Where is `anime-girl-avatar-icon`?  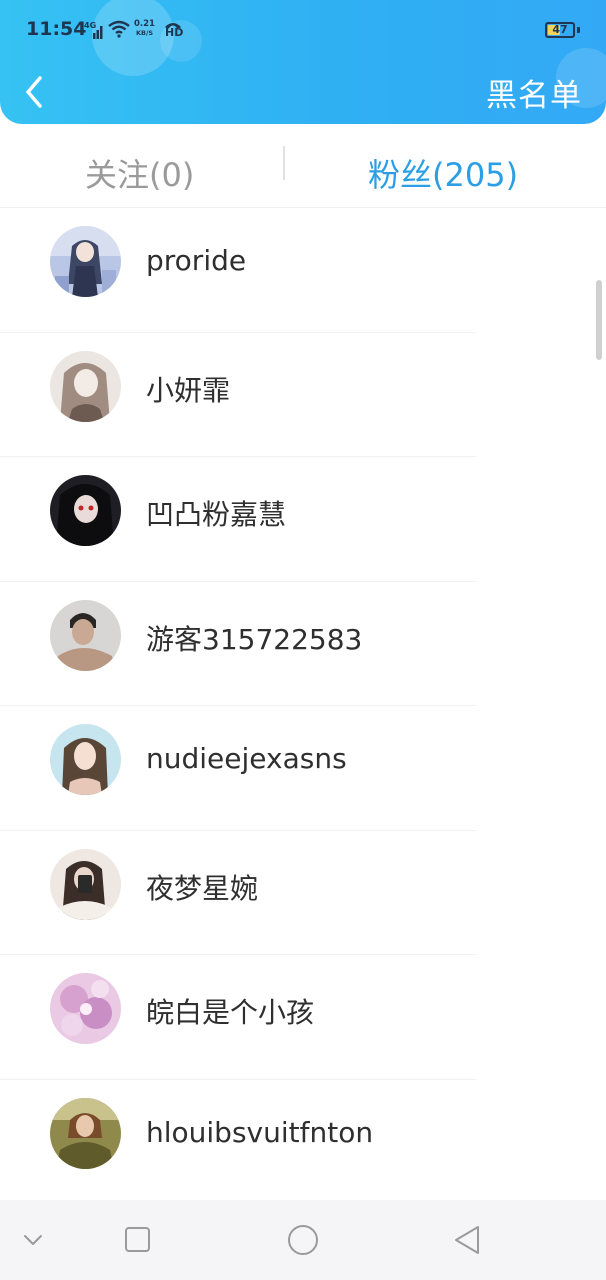 anime-girl-avatar-icon is located at coordinates (85, 261).